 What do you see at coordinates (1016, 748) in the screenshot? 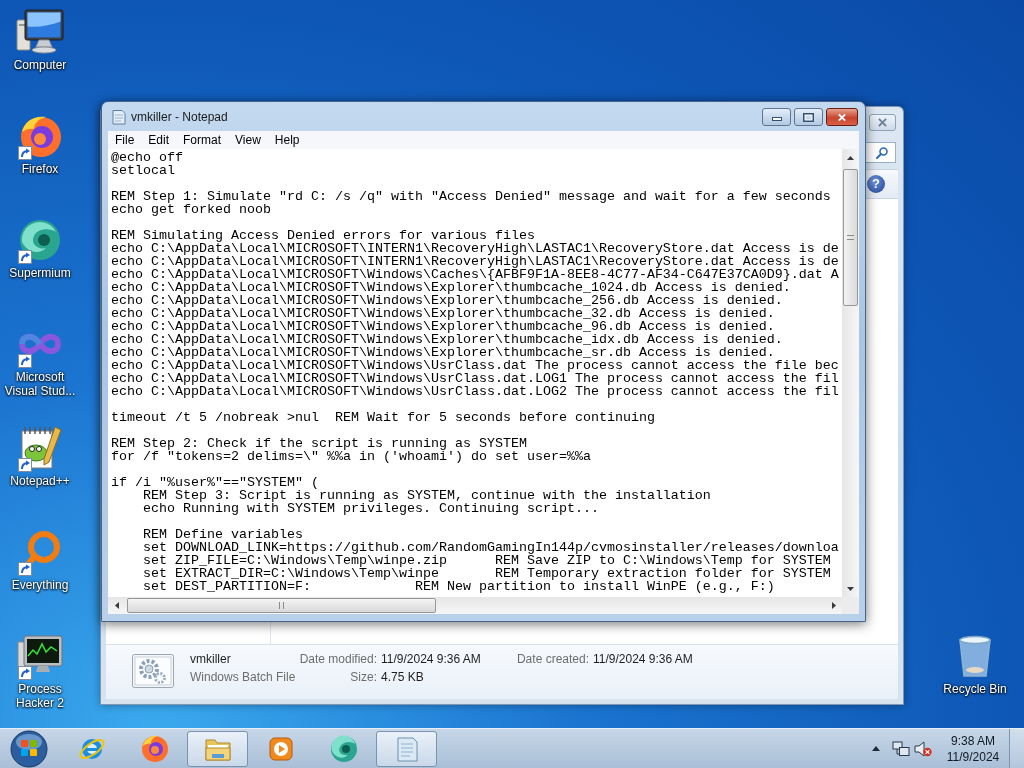
I see `show-desktop-button` at bounding box center [1016, 748].